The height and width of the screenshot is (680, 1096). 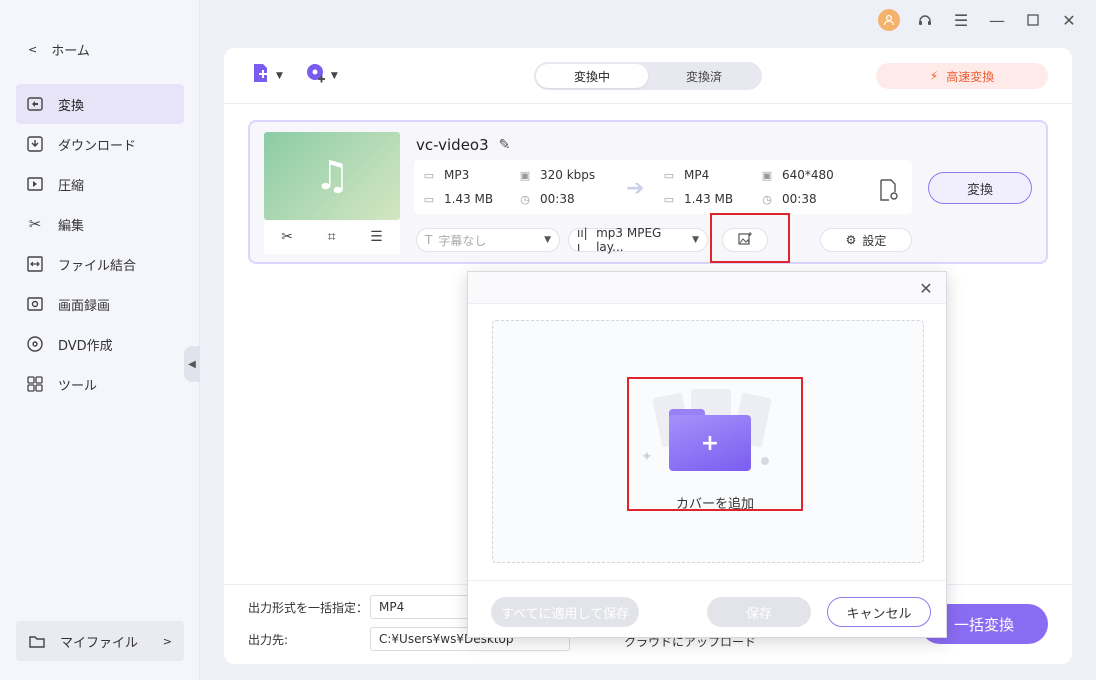 What do you see at coordinates (925, 20) in the screenshot?
I see `support-icon` at bounding box center [925, 20].